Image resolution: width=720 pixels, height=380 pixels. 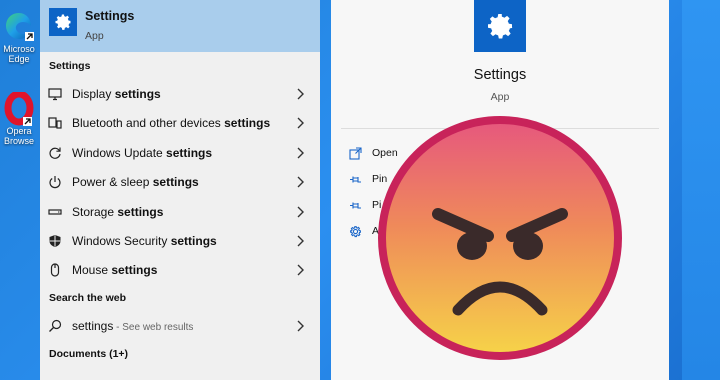 What do you see at coordinates (88, 298) in the screenshot?
I see `search-web-header: Search the web` at bounding box center [88, 298].